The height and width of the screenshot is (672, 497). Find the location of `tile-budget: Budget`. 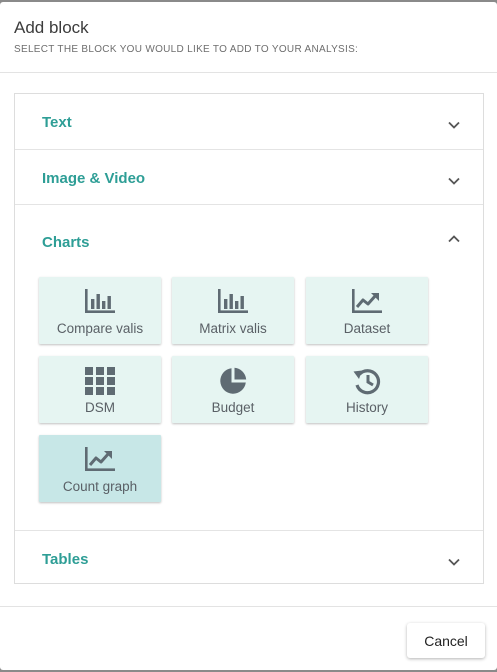

tile-budget: Budget is located at coordinates (233, 389).